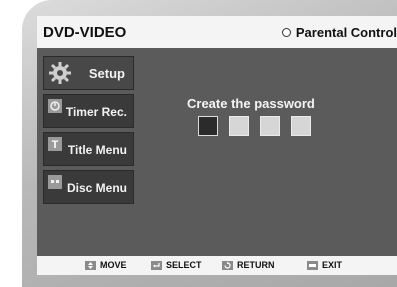 The width and height of the screenshot is (397, 287). What do you see at coordinates (96, 188) in the screenshot?
I see `sidebar-item-label: Disc Menu` at bounding box center [96, 188].